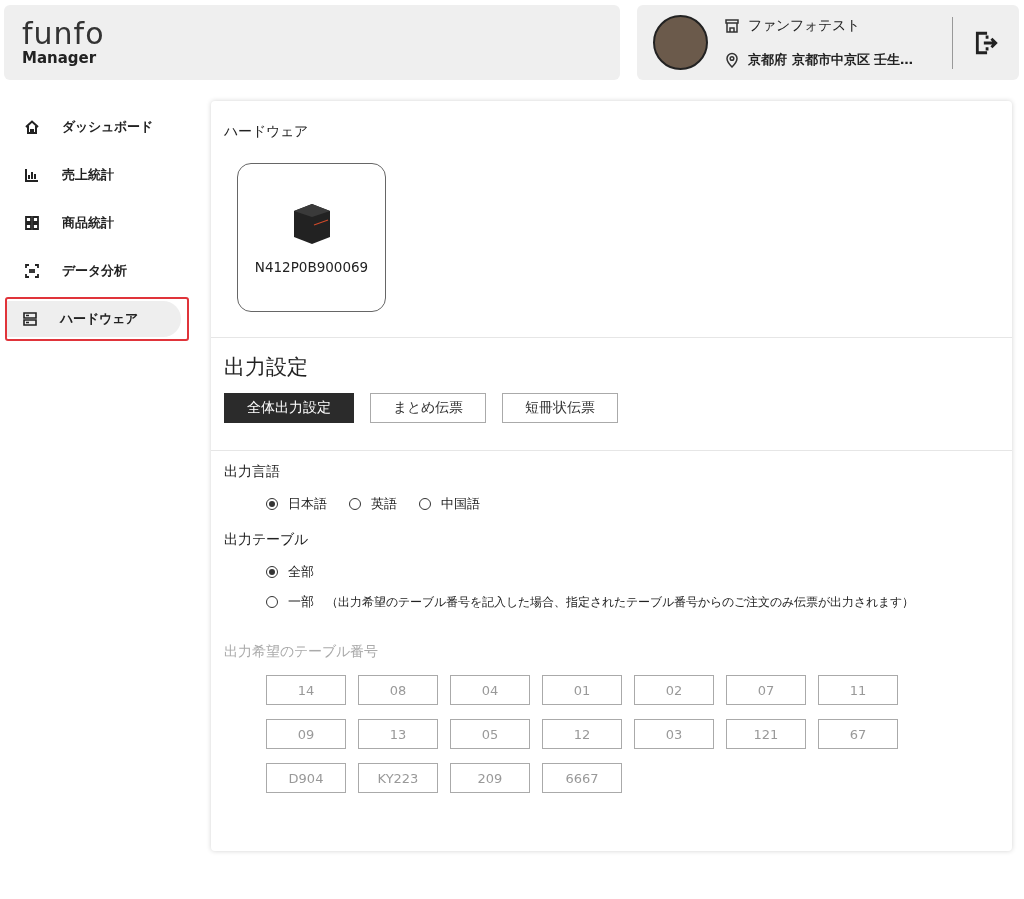  What do you see at coordinates (266, 367) in the screenshot?
I see `section-title: 出力設定` at bounding box center [266, 367].